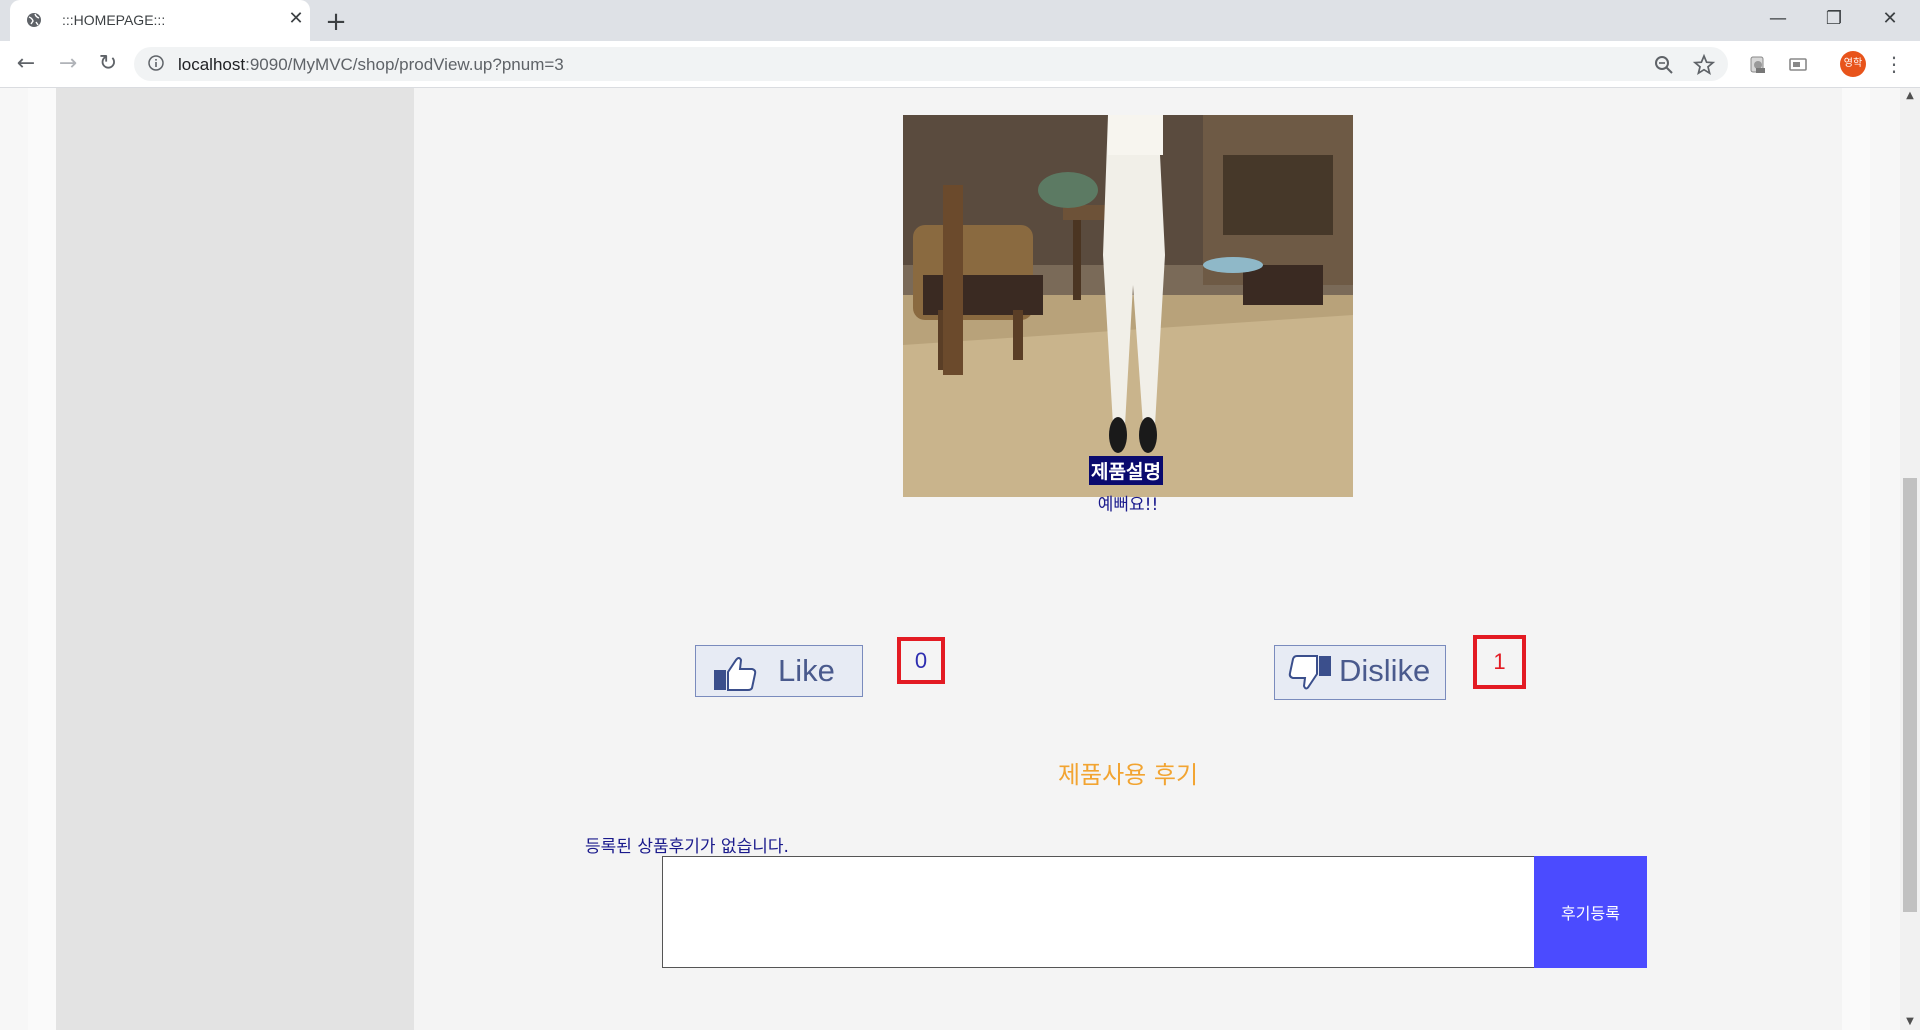  What do you see at coordinates (26, 64) in the screenshot?
I see `back-button: ←` at bounding box center [26, 64].